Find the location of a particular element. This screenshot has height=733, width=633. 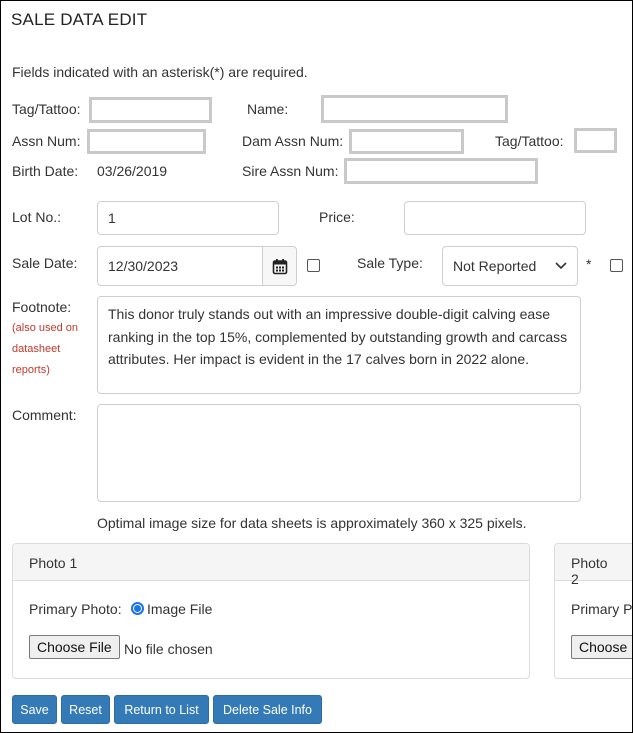

return-to-list-button: Return to List is located at coordinates (161, 709).